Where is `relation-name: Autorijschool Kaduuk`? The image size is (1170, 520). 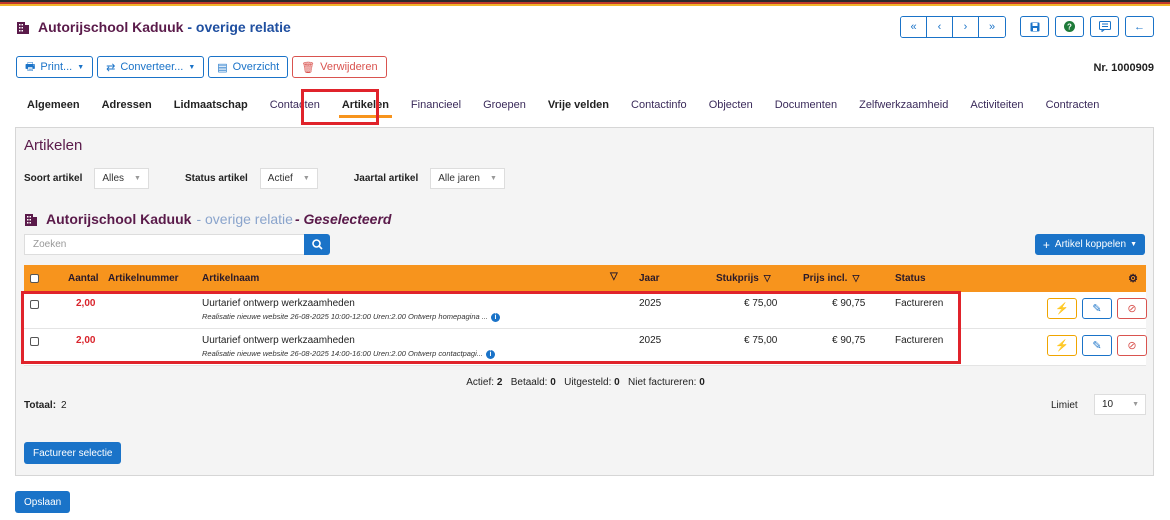
relation-name: Autorijschool Kaduuk is located at coordinates (119, 219).